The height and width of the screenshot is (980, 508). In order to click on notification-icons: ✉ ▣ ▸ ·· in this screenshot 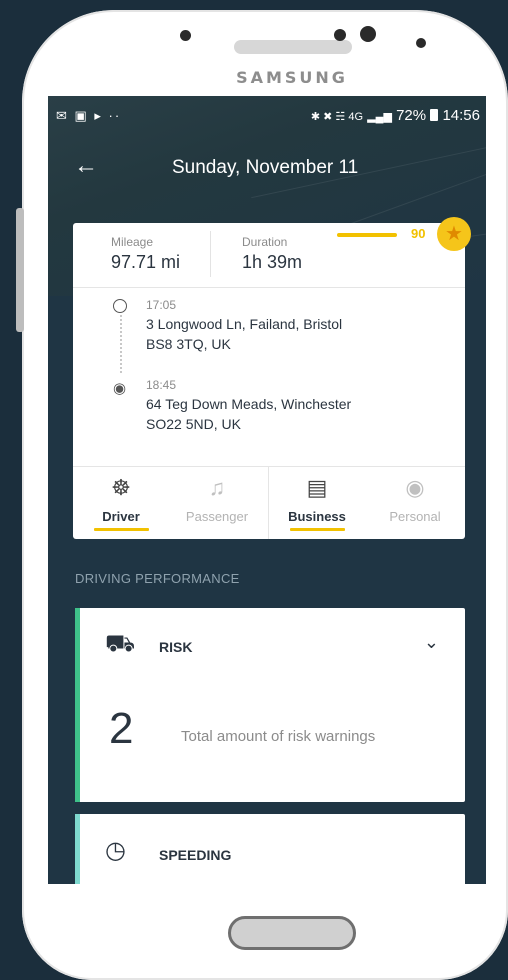, I will do `click(89, 115)`.